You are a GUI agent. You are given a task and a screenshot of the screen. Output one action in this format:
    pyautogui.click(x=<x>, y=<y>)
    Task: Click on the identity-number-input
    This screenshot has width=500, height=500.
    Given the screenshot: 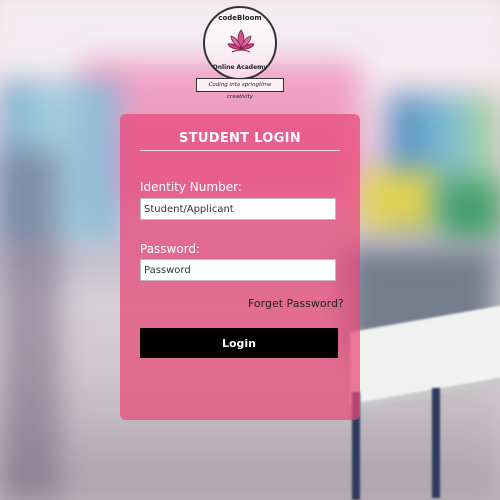 What is the action you would take?
    pyautogui.click(x=238, y=209)
    